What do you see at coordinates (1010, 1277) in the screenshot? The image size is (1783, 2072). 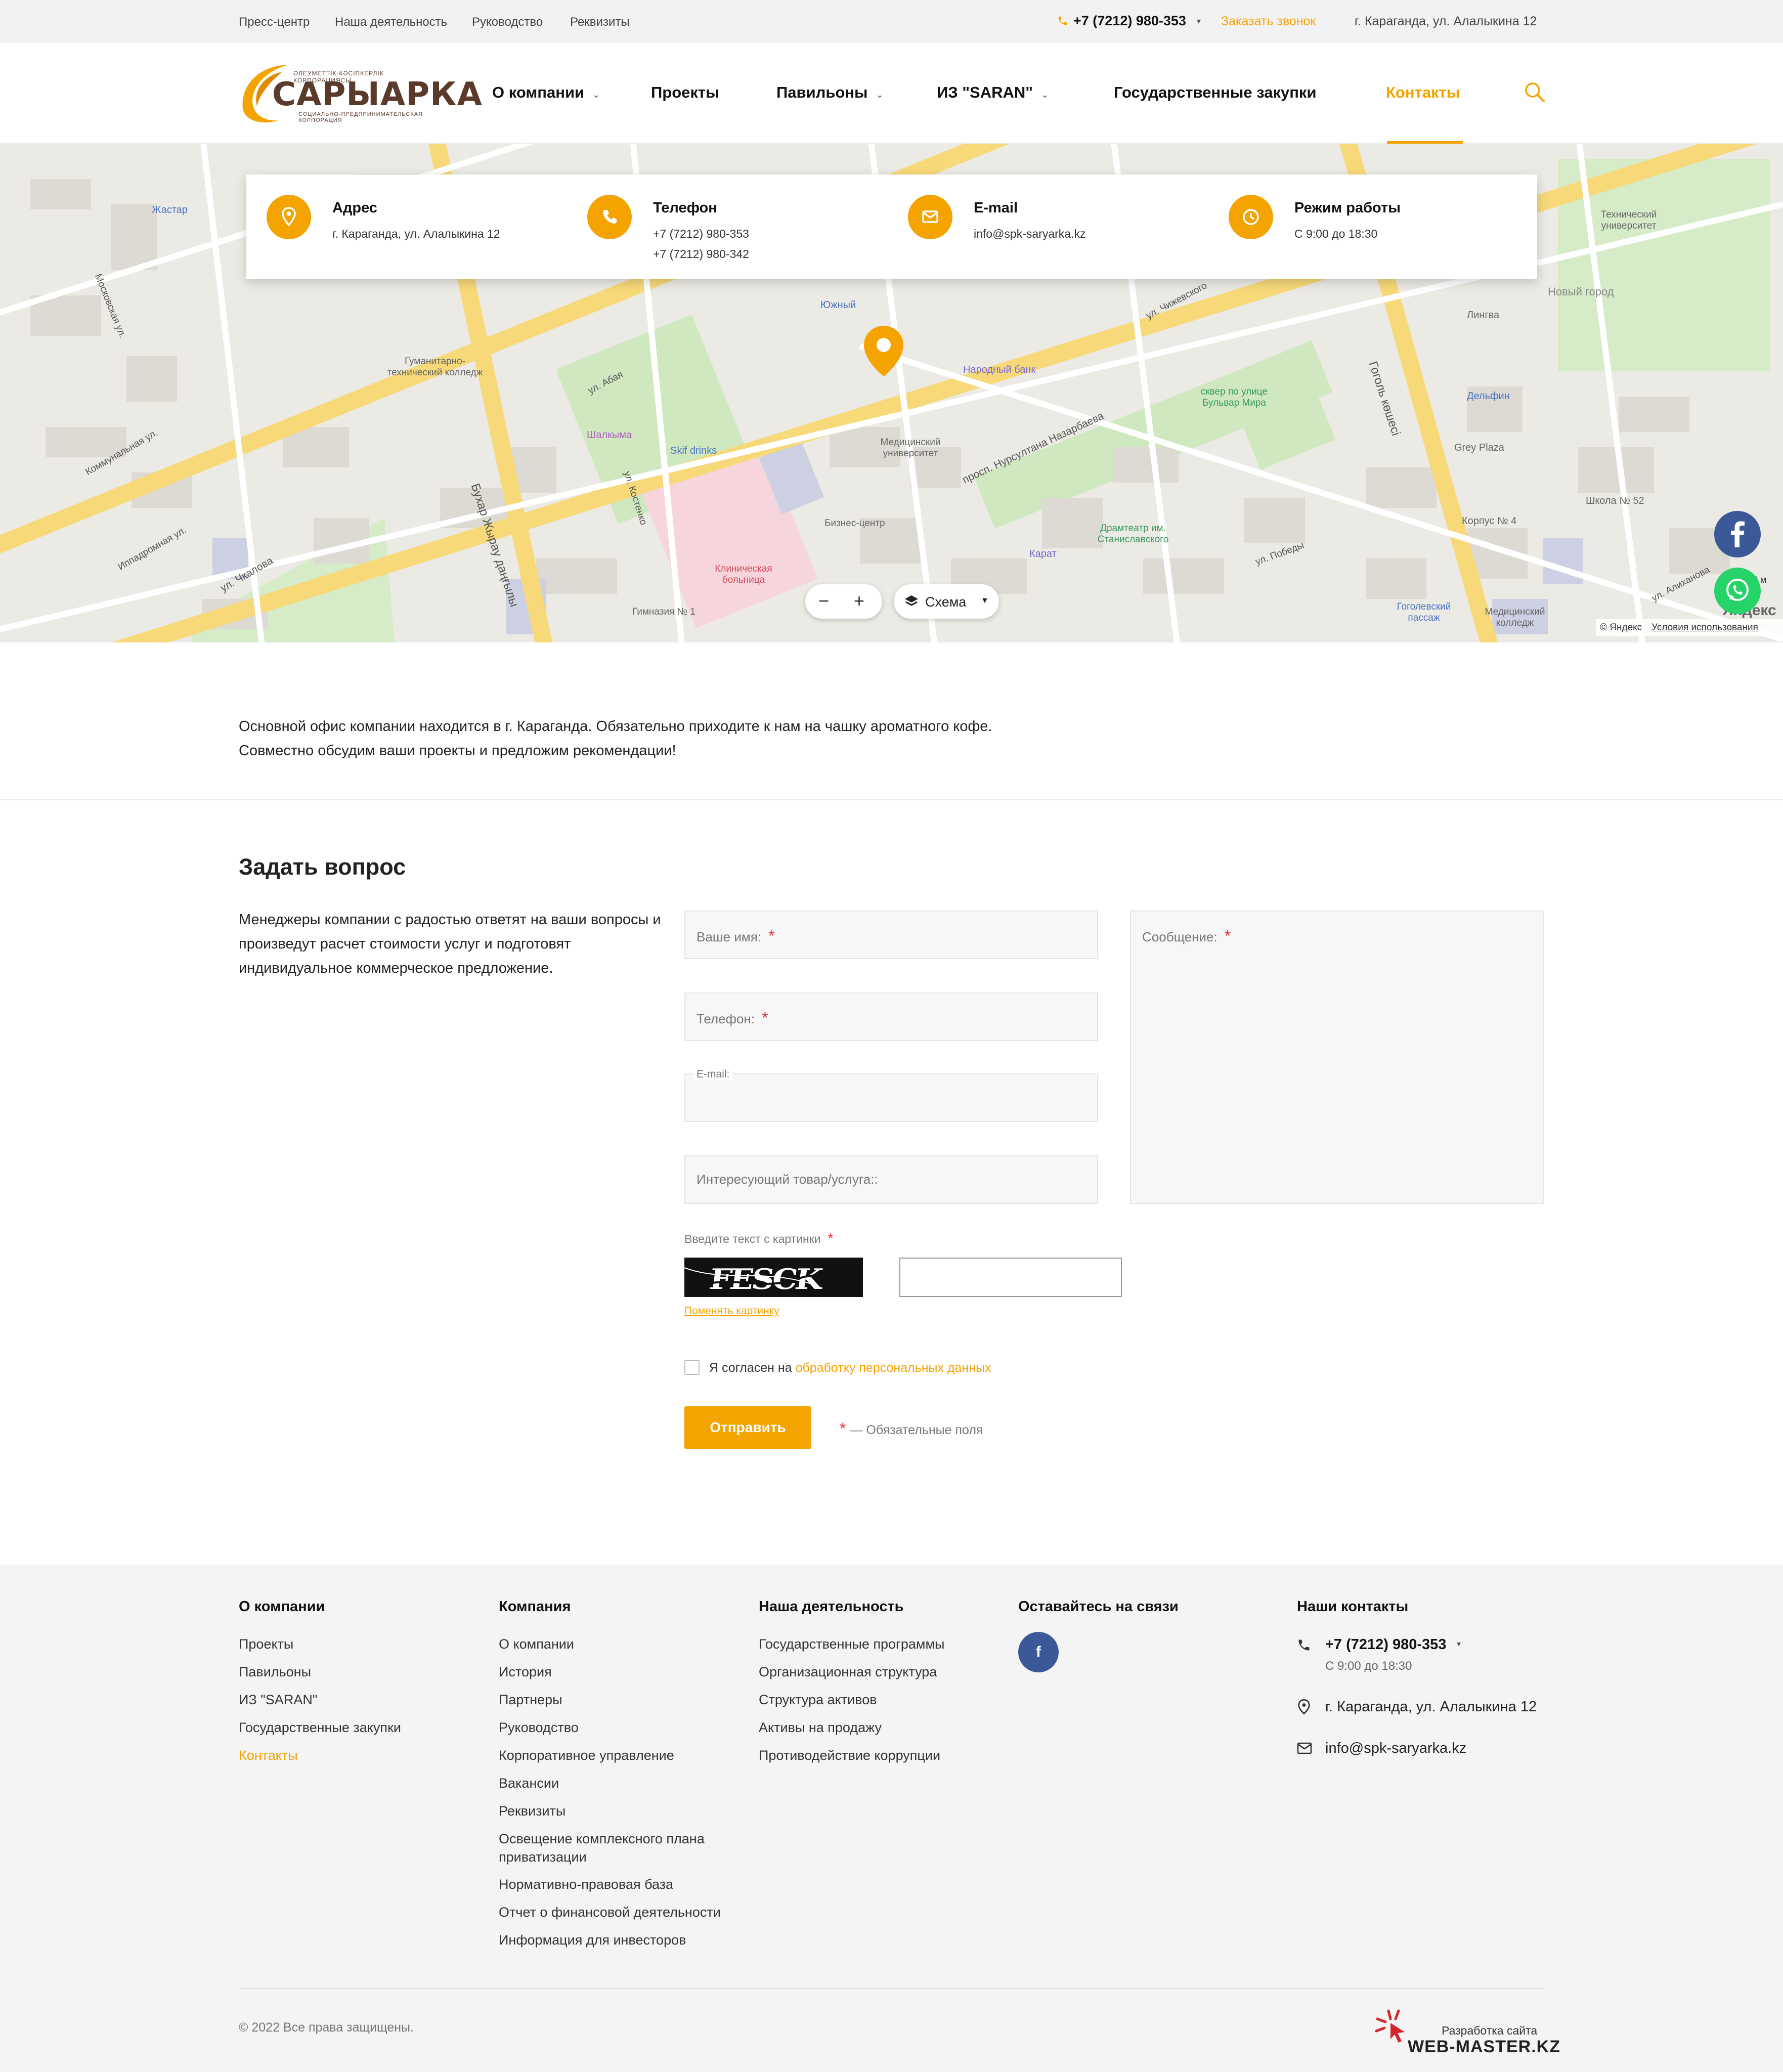 I see `captcha-input` at bounding box center [1010, 1277].